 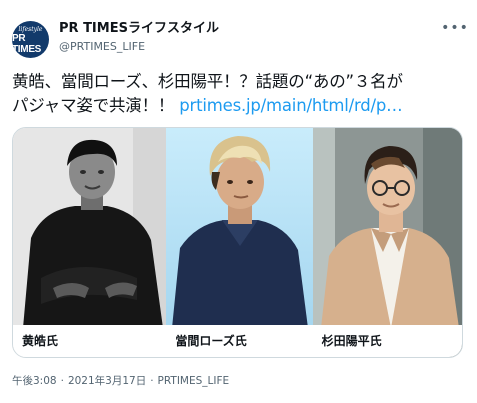 What do you see at coordinates (27, 43) in the screenshot?
I see `avatar-big-text: PR TIMES` at bounding box center [27, 43].